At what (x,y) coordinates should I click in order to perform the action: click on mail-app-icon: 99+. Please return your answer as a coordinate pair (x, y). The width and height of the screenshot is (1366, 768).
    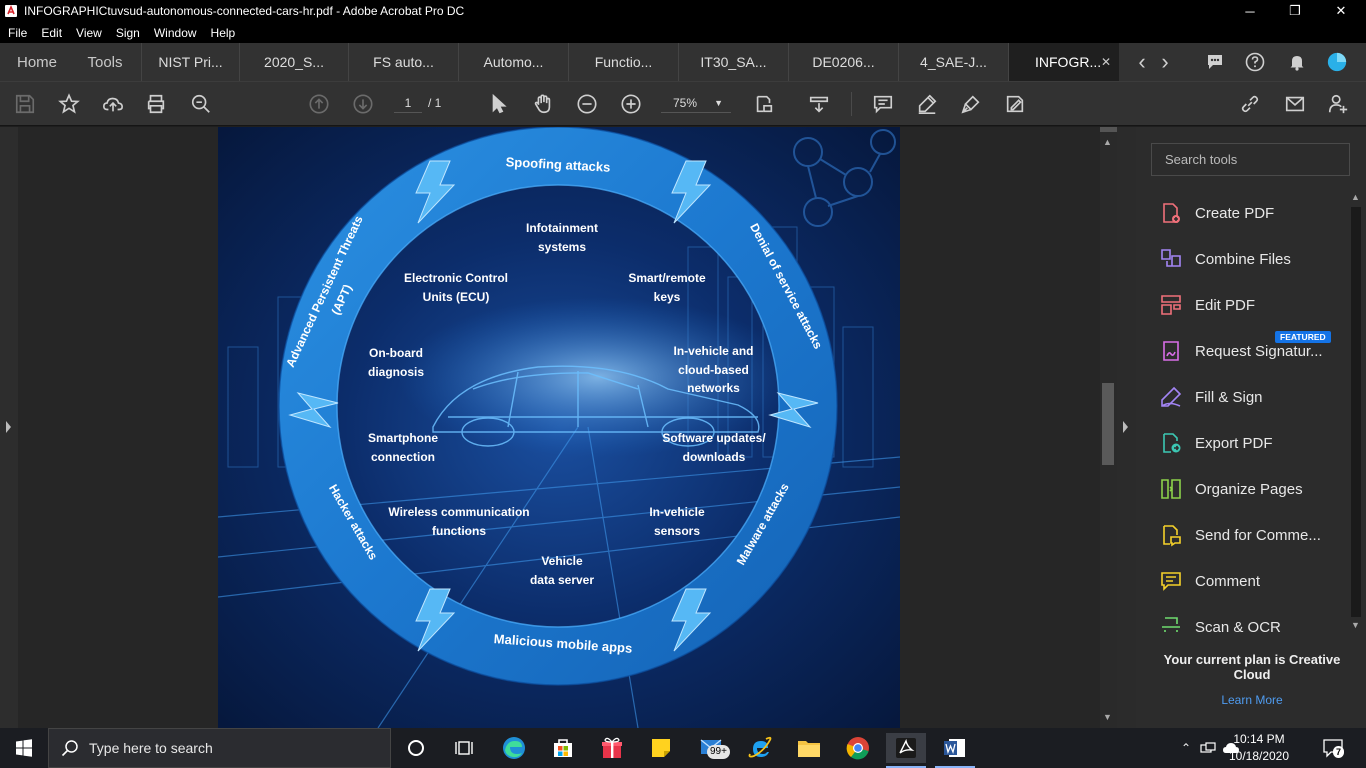
    Looking at the image, I should click on (712, 748).